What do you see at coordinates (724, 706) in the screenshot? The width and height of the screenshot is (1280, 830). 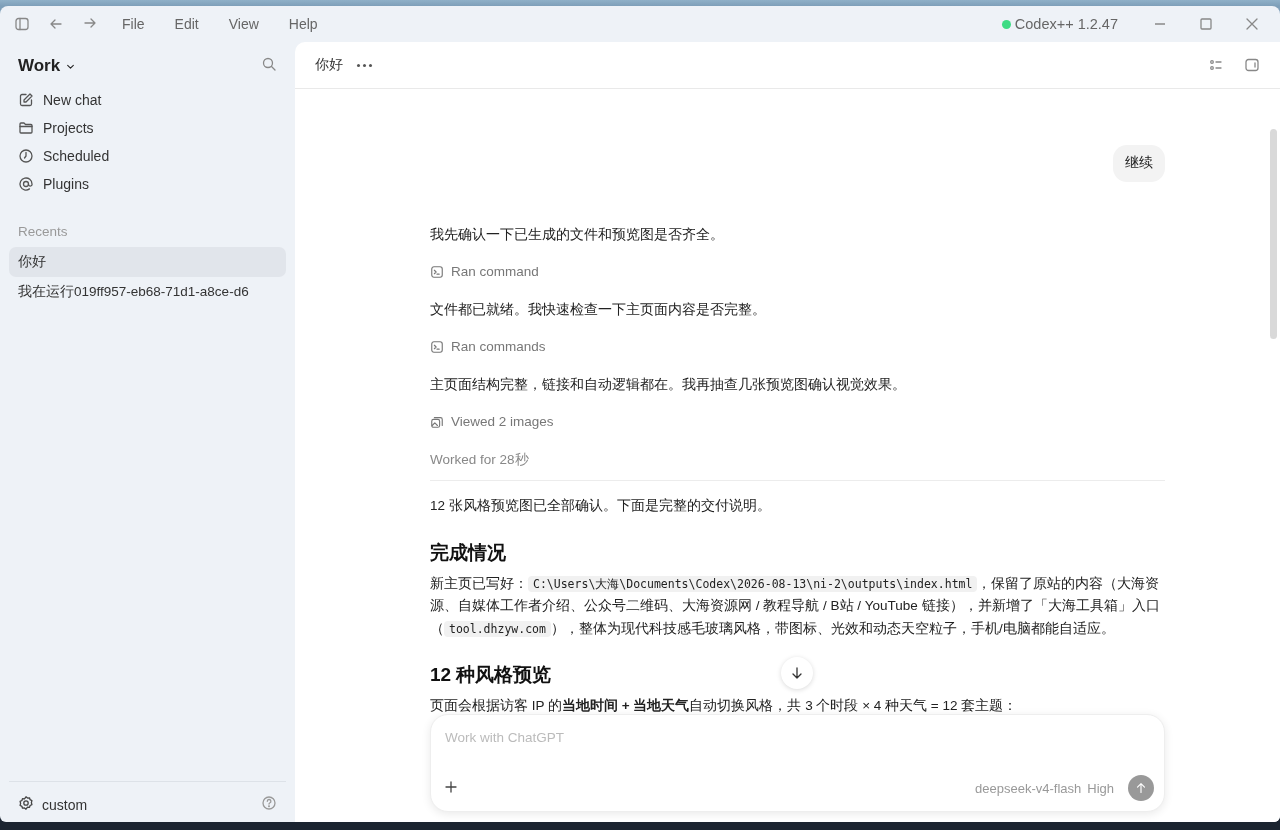 I see `message-text: 页面会根据访客 IP 的当地时间 + 当地天气自动切换风格，共 3 个时段 × 4 种天气 = 12 套主题：` at bounding box center [724, 706].